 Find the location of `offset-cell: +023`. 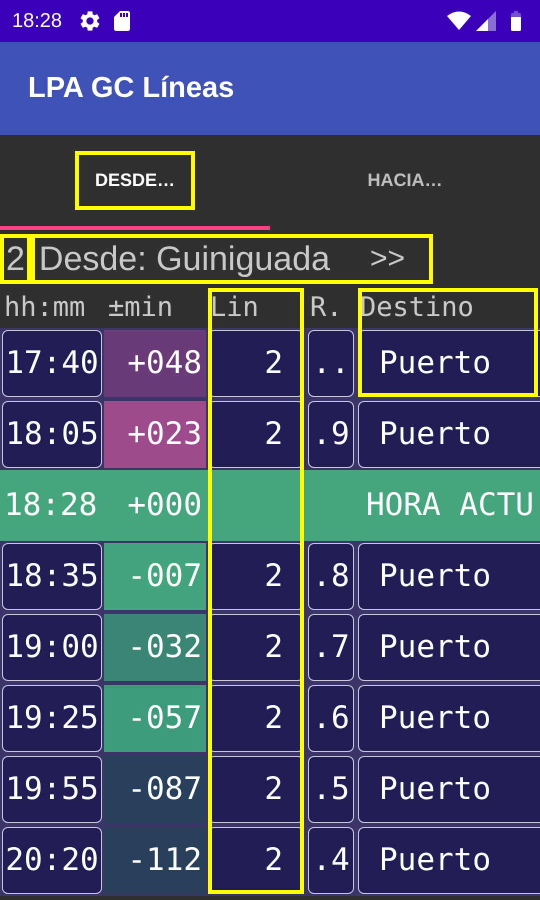

offset-cell: +023 is located at coordinates (155, 434).